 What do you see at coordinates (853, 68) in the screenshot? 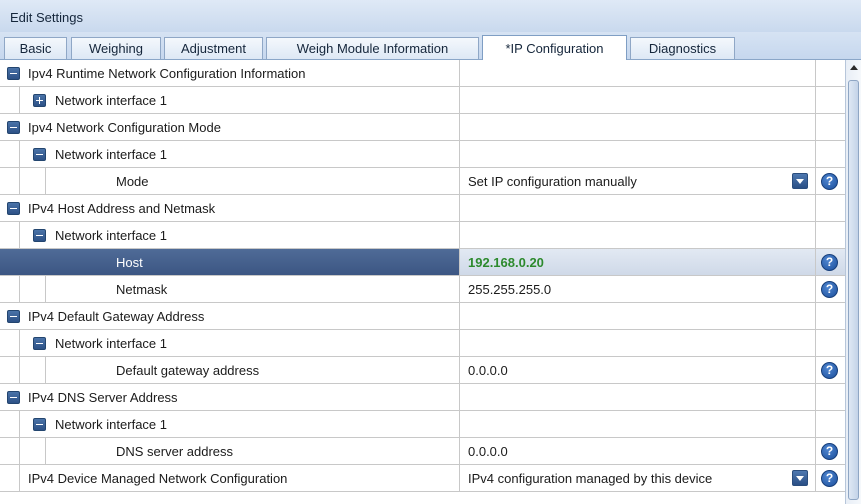
I see `scroll-up-icon` at bounding box center [853, 68].